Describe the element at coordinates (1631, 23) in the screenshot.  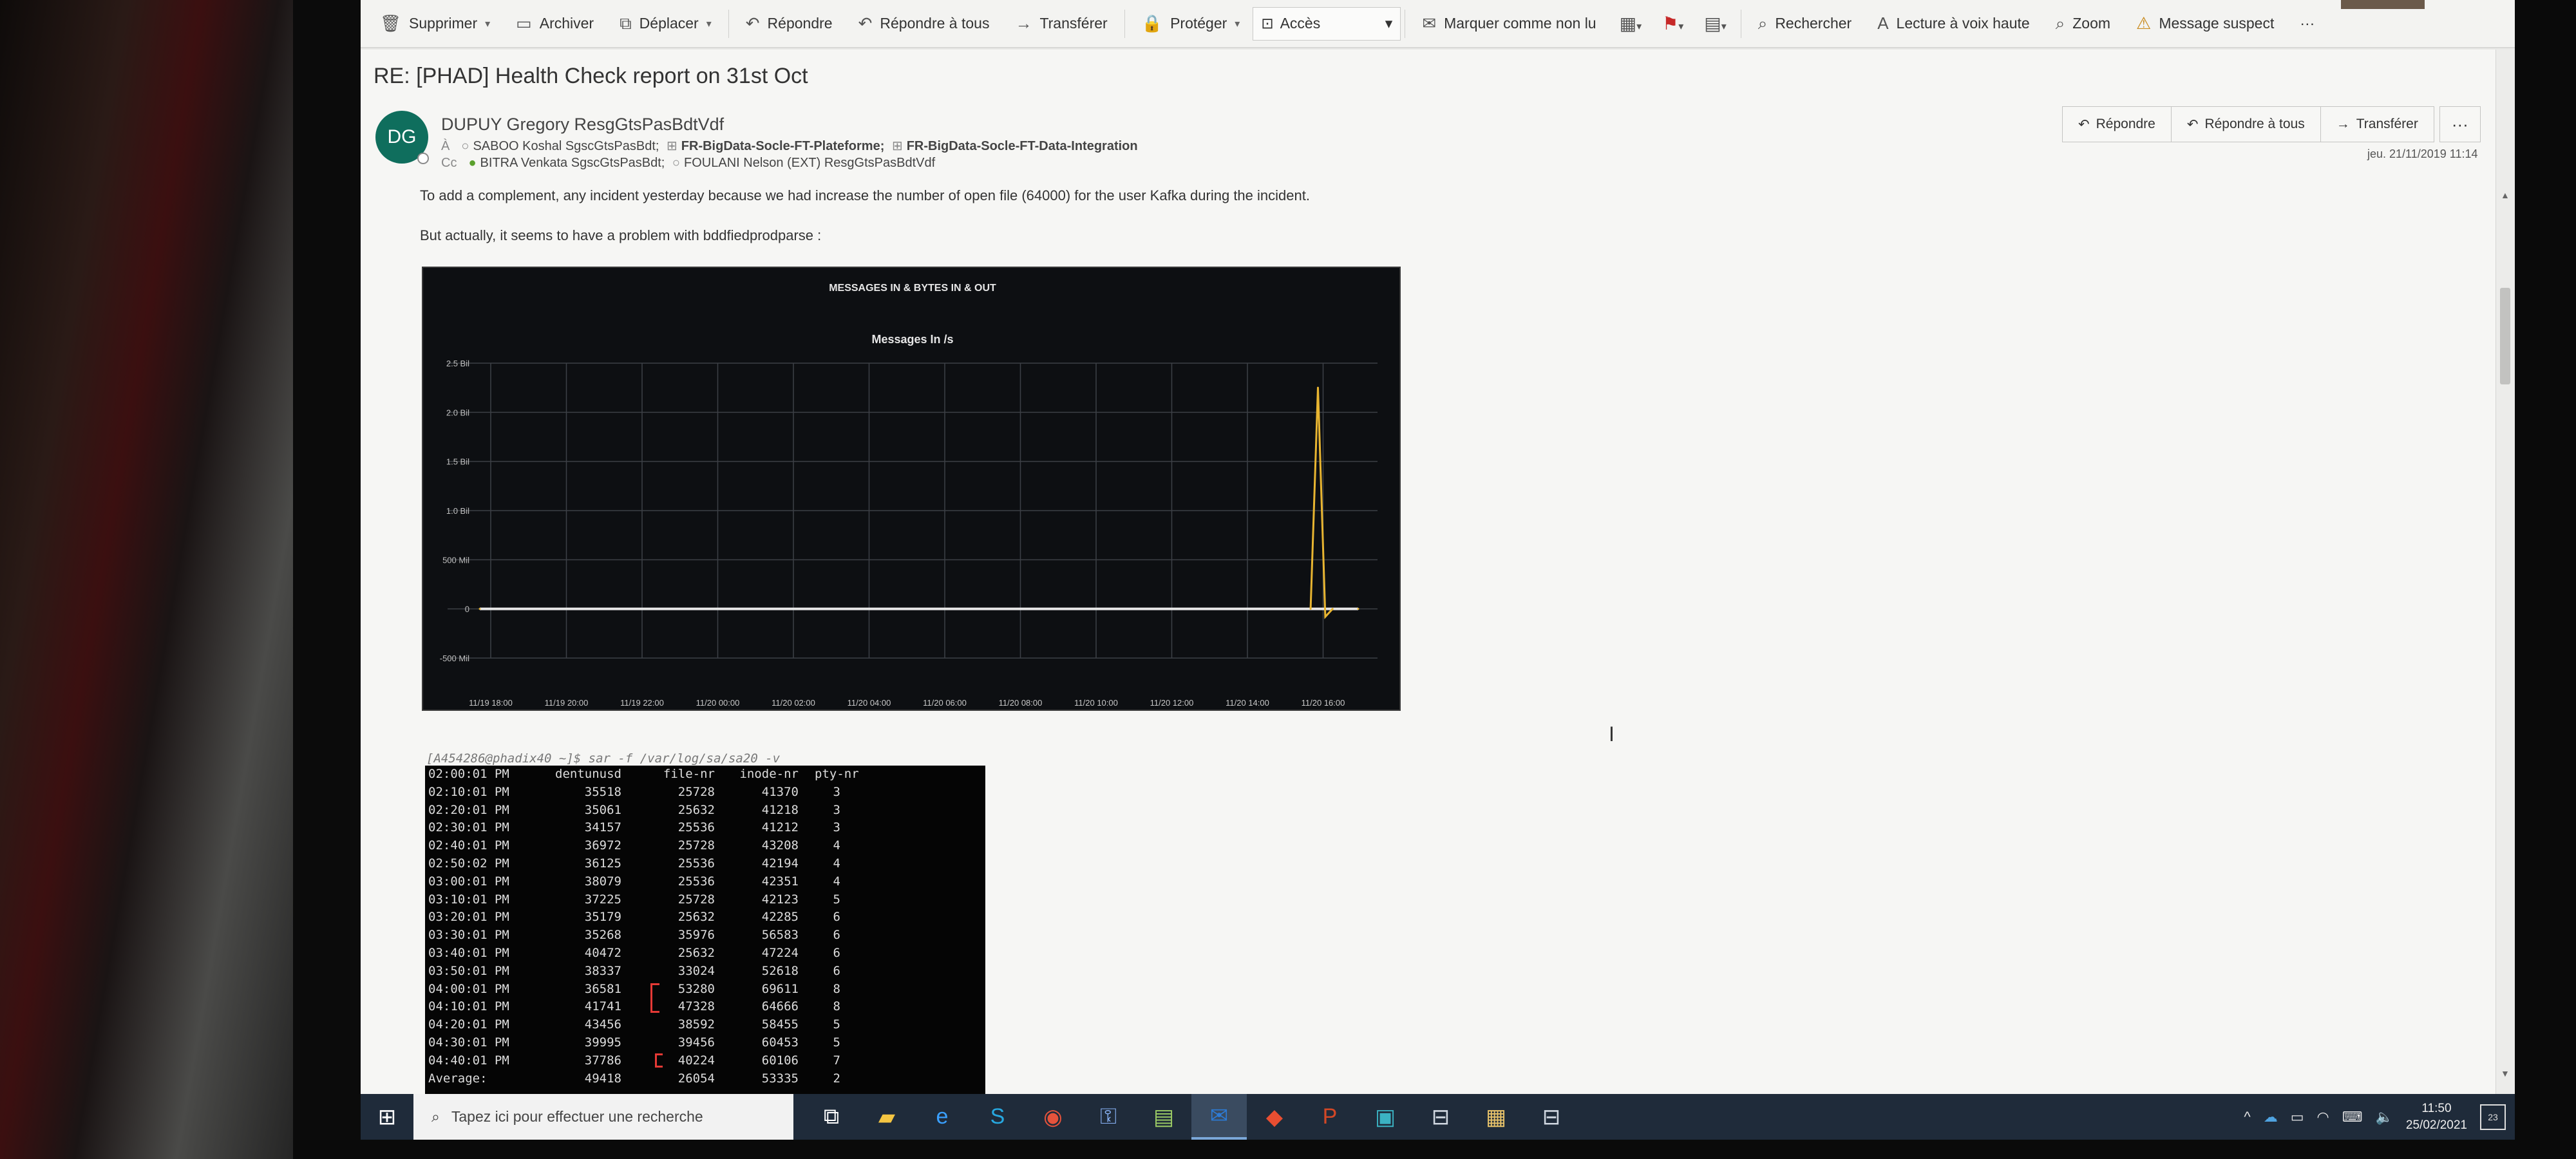
I see `categorize-button: ▦▾` at that location.